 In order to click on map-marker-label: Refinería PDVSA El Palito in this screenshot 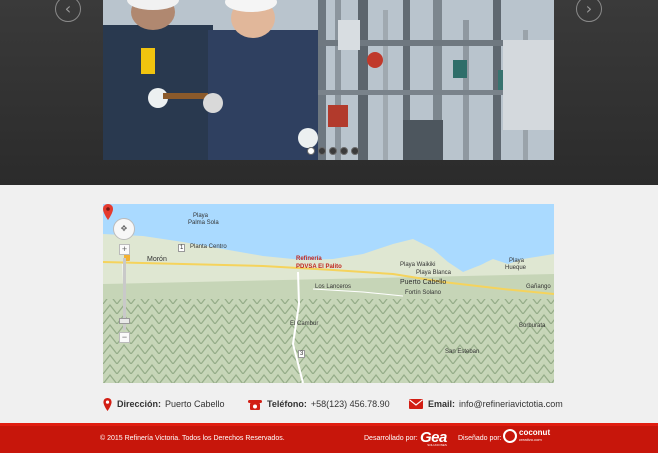, I will do `click(319, 263)`.